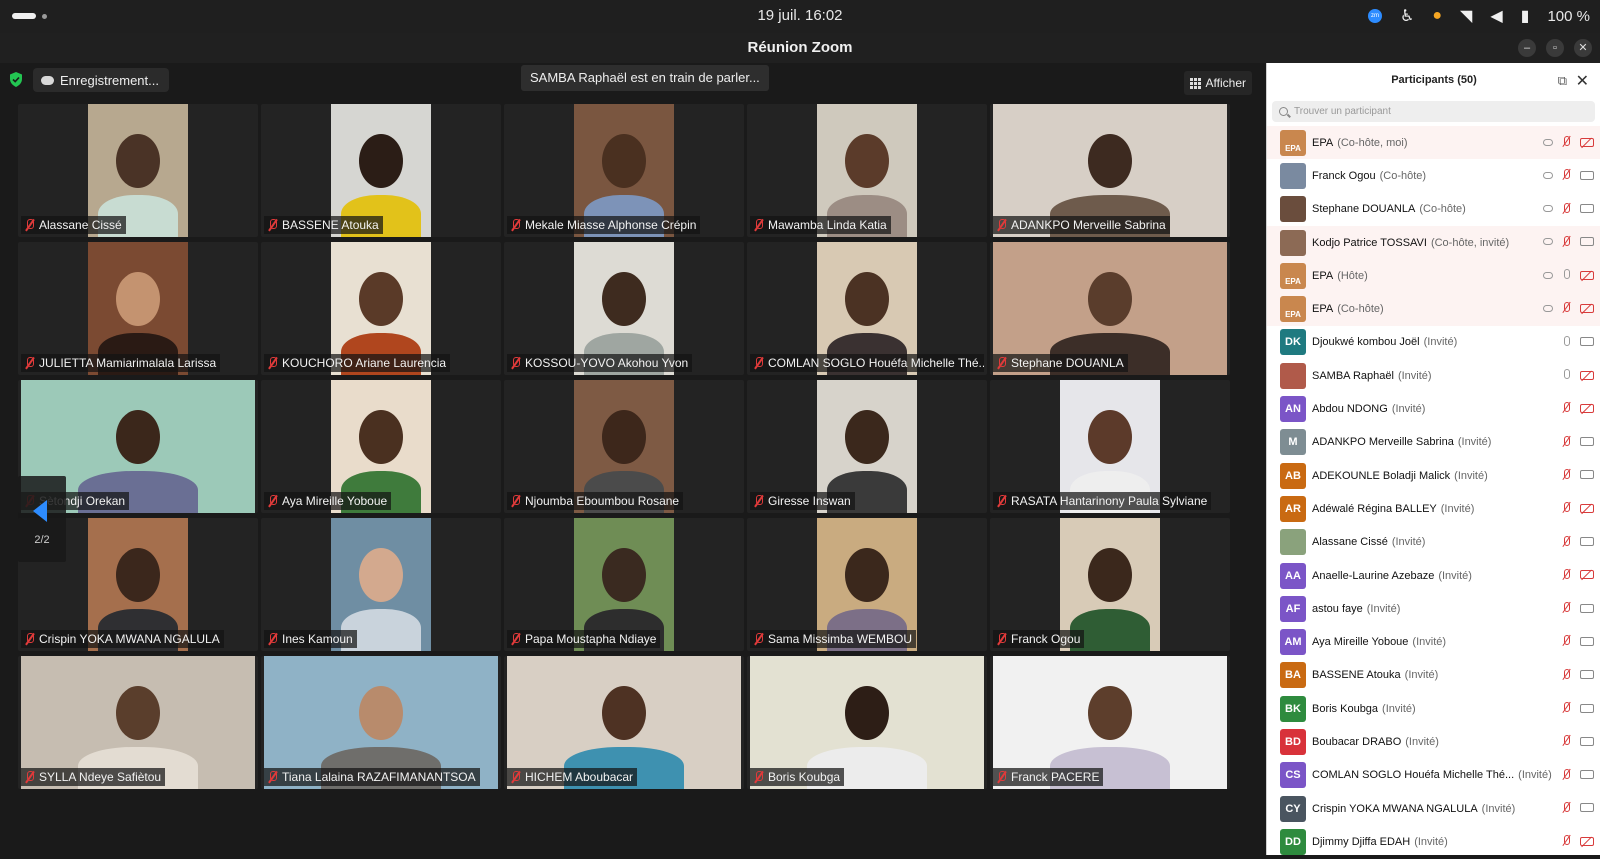  I want to click on close-window-button: ✕, so click(1583, 48).